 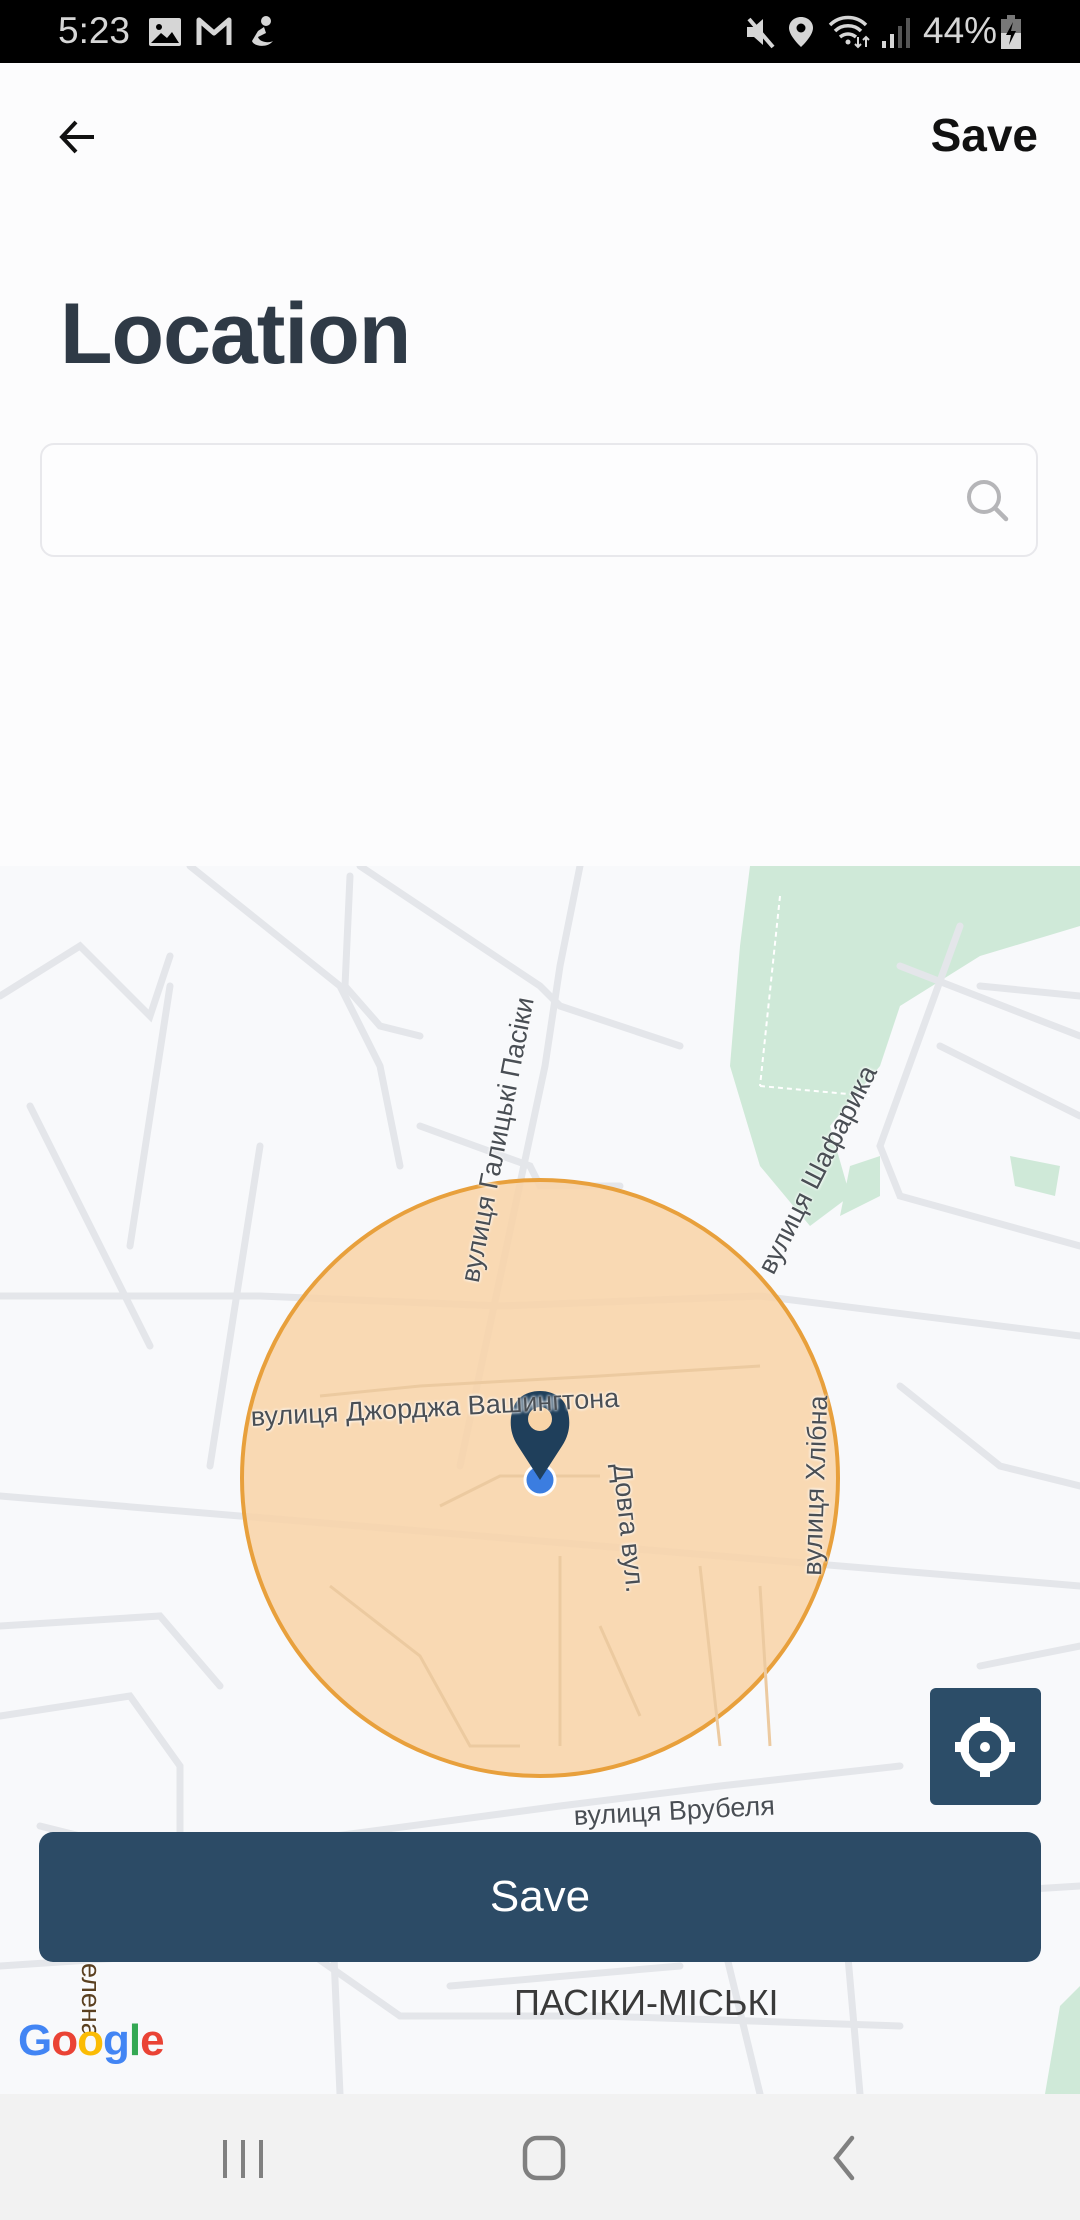 I want to click on mute-icon, so click(x=761, y=33).